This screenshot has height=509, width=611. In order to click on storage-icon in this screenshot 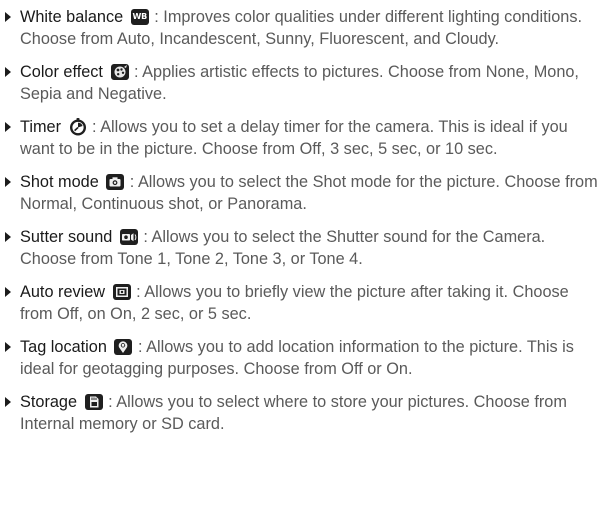, I will do `click(93, 402)`.